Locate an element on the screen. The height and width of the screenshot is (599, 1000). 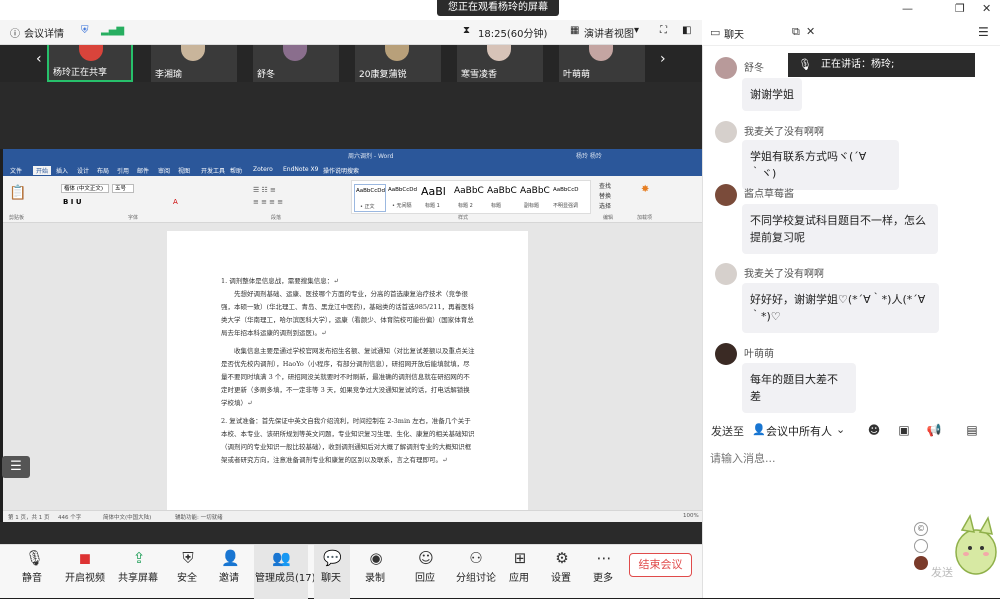
settings-button: ⚙ 设置 is located at coordinates (562, 572).